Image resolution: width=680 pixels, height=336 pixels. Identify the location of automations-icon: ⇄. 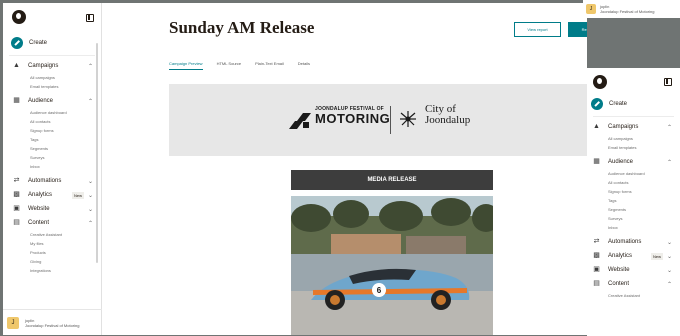
(16, 180).